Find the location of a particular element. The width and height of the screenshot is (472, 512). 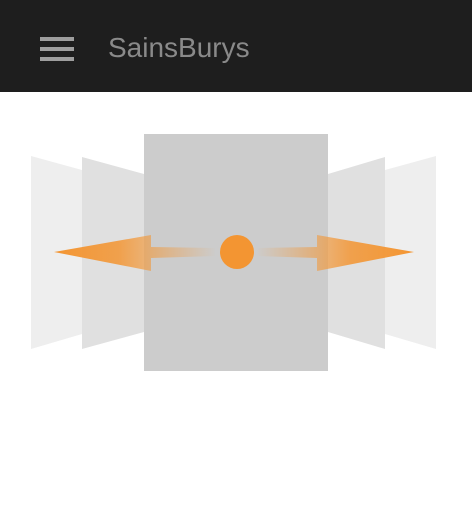

touch-point-icon is located at coordinates (237, 252).